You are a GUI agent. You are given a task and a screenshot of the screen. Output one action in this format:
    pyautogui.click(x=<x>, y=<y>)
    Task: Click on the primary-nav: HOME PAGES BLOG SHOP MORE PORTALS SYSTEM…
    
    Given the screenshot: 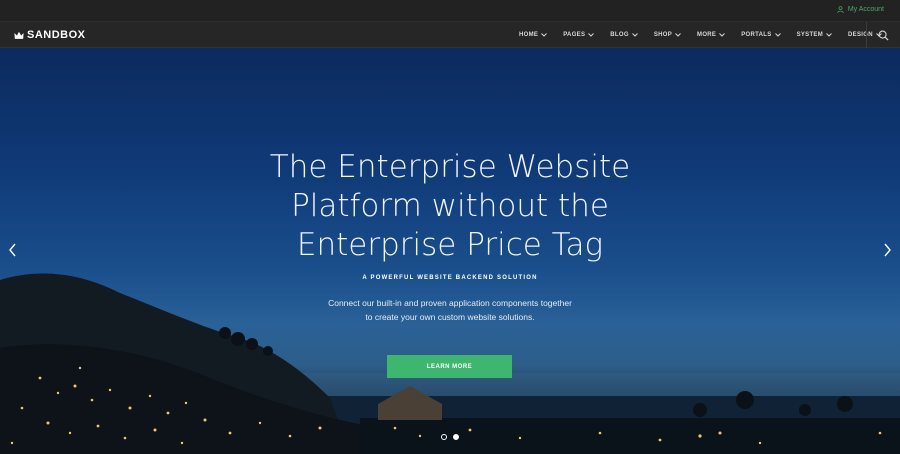 What is the action you would take?
    pyautogui.click(x=700, y=35)
    